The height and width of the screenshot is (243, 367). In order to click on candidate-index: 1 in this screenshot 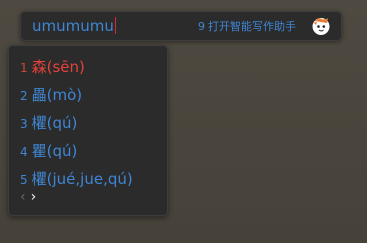, I will do `click(24, 68)`.